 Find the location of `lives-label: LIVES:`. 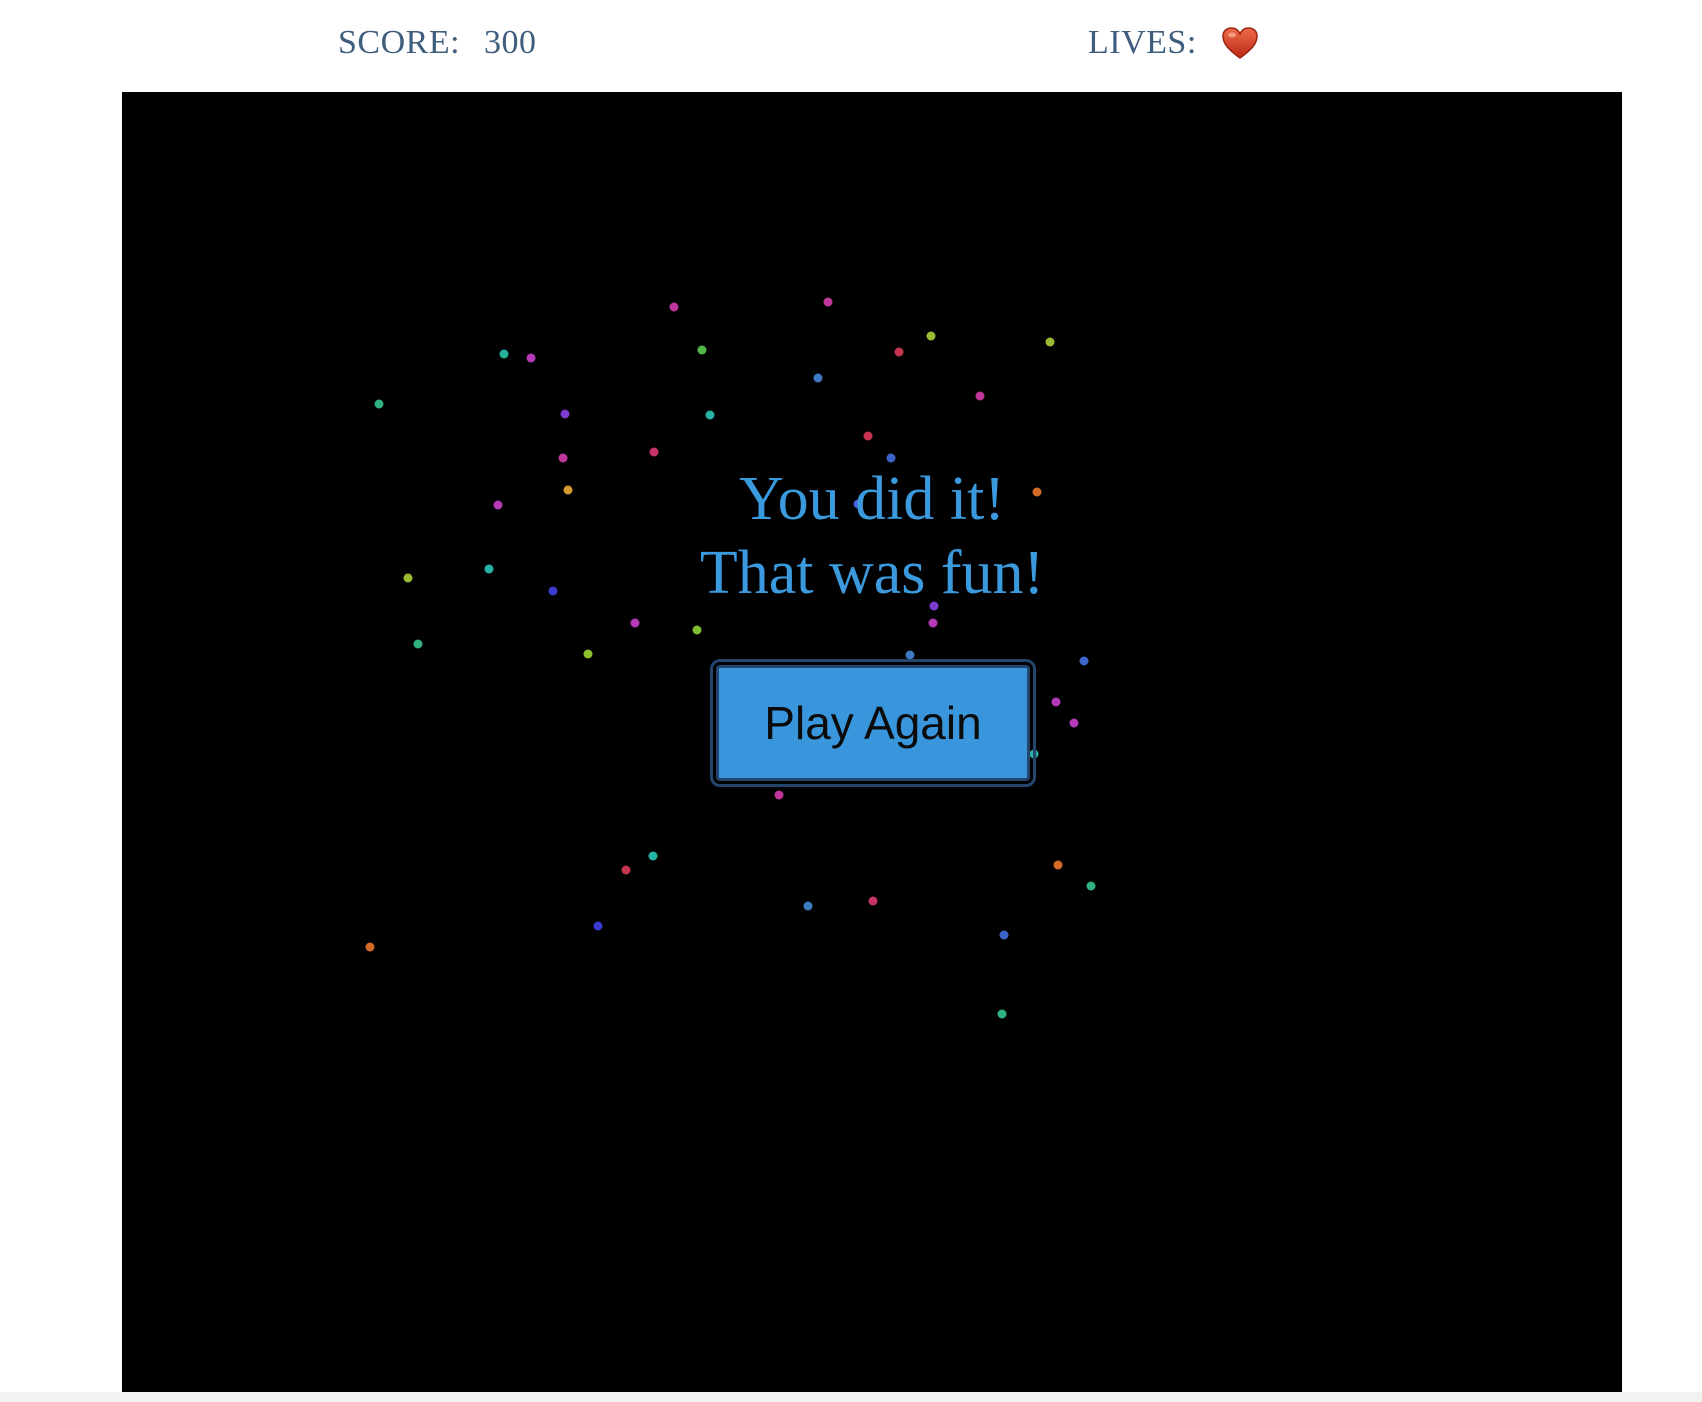

lives-label: LIVES: is located at coordinates (1142, 42).